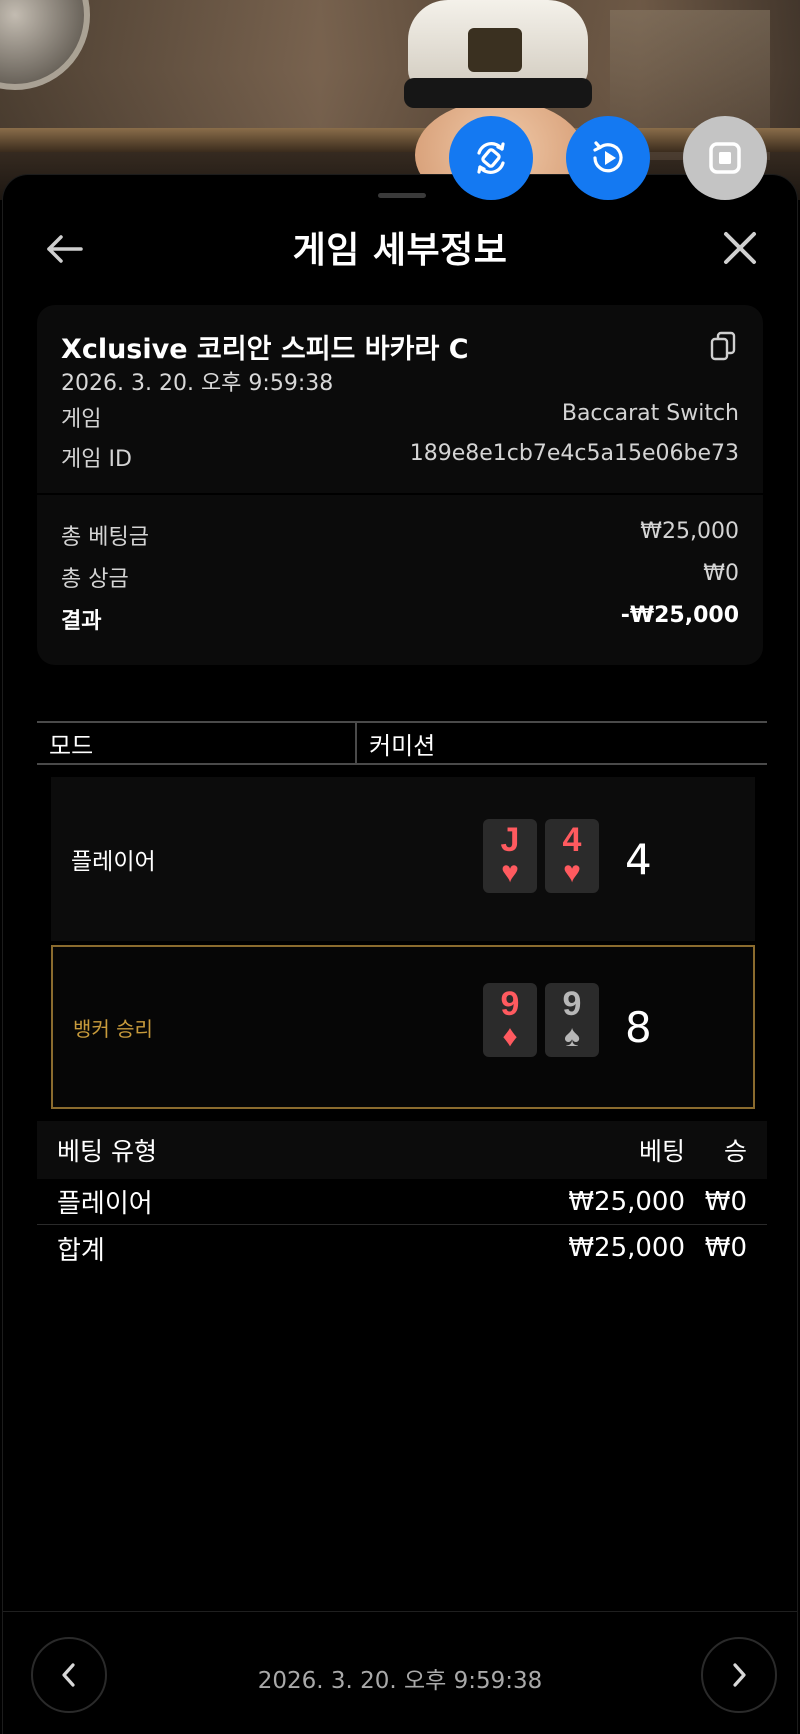 This screenshot has width=800, height=1734. I want to click on total-win-amount: ₩0, so click(725, 1248).